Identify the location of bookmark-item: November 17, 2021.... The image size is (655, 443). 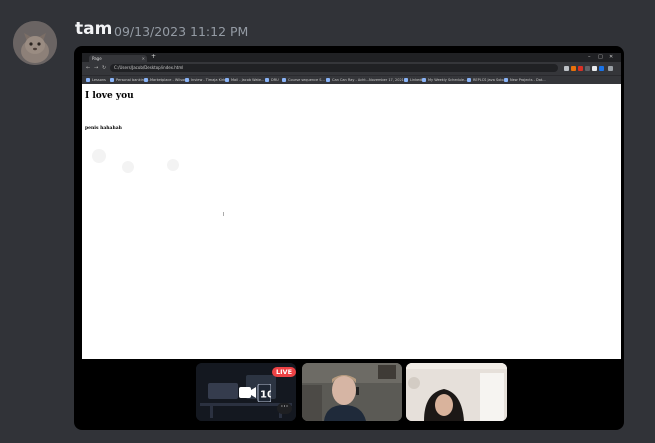
(388, 80).